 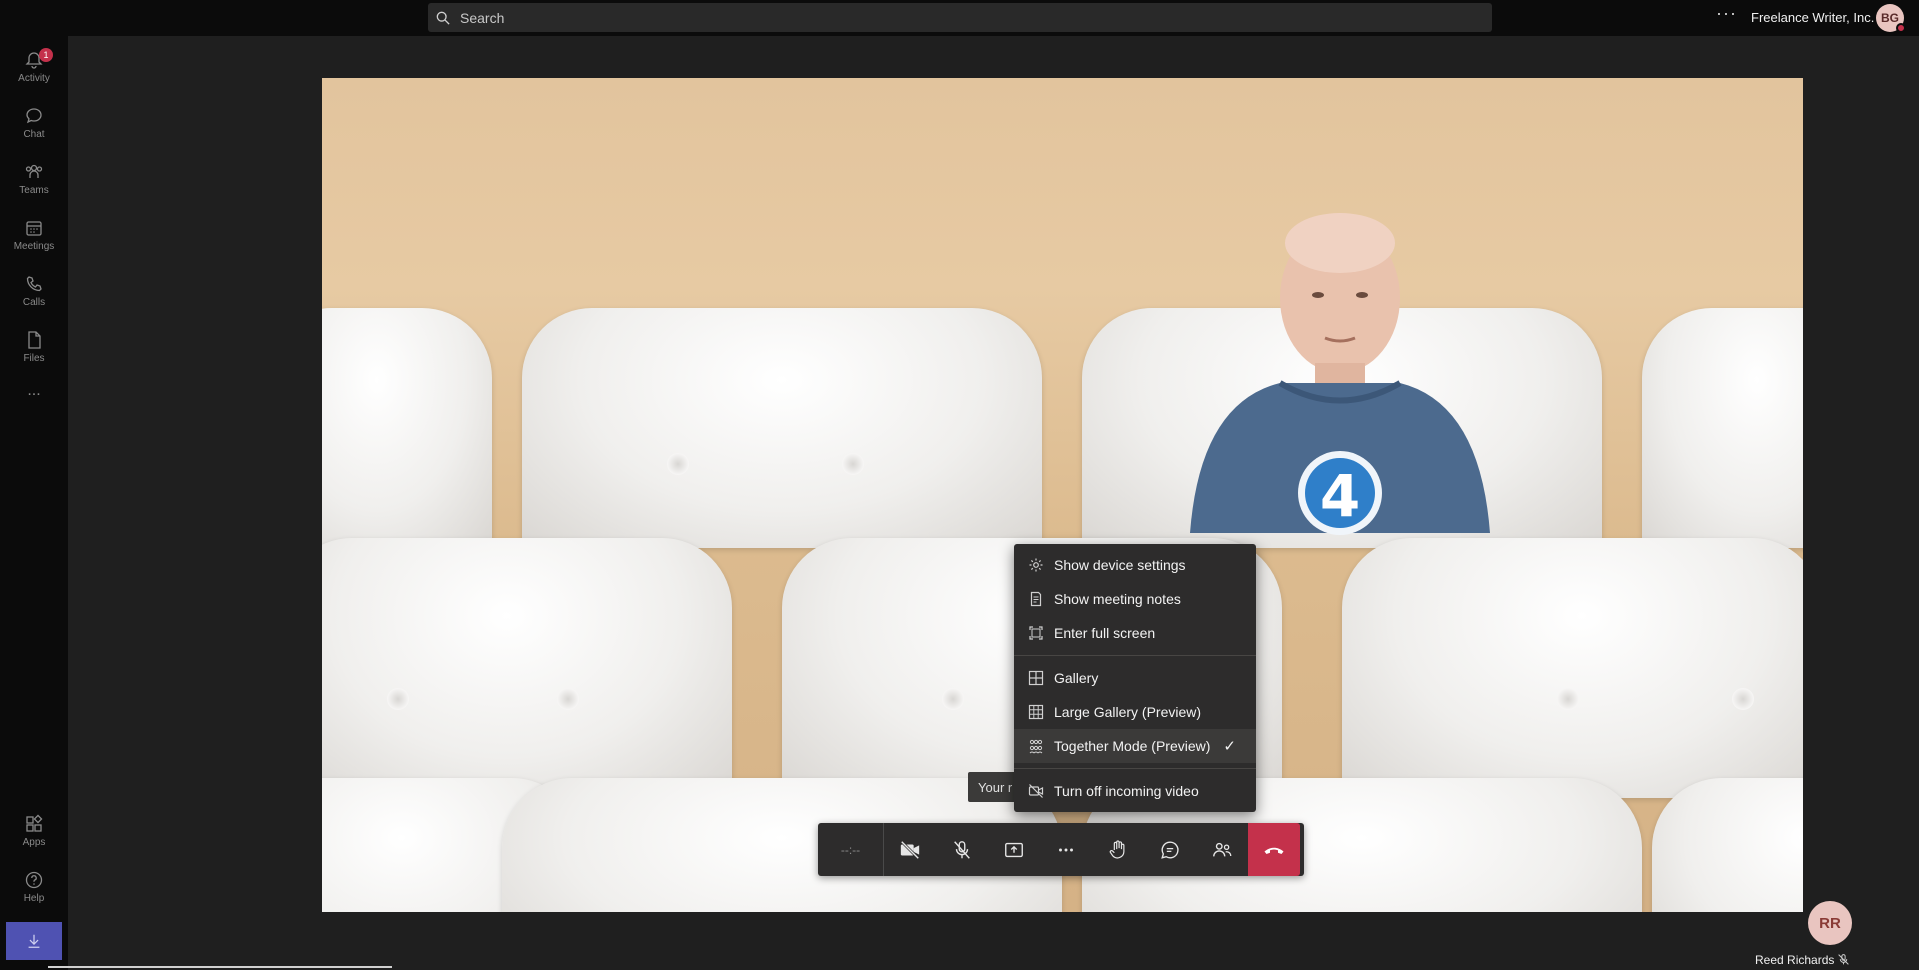 I want to click on menu-item-together-mode: Together Mode (Preview) ✓, so click(x=1135, y=746).